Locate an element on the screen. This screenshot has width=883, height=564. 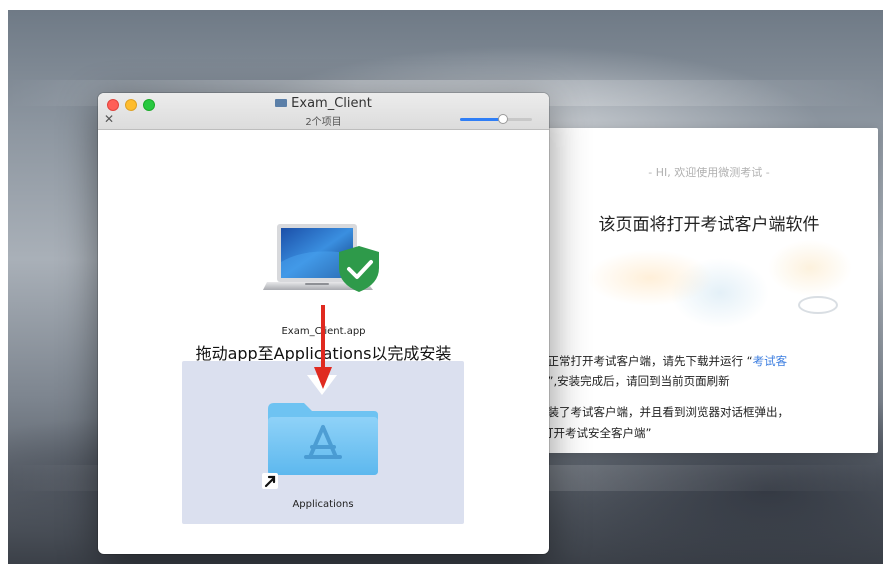
page-heading: 该页面将打开考试客户端软件 is located at coordinates (709, 225).